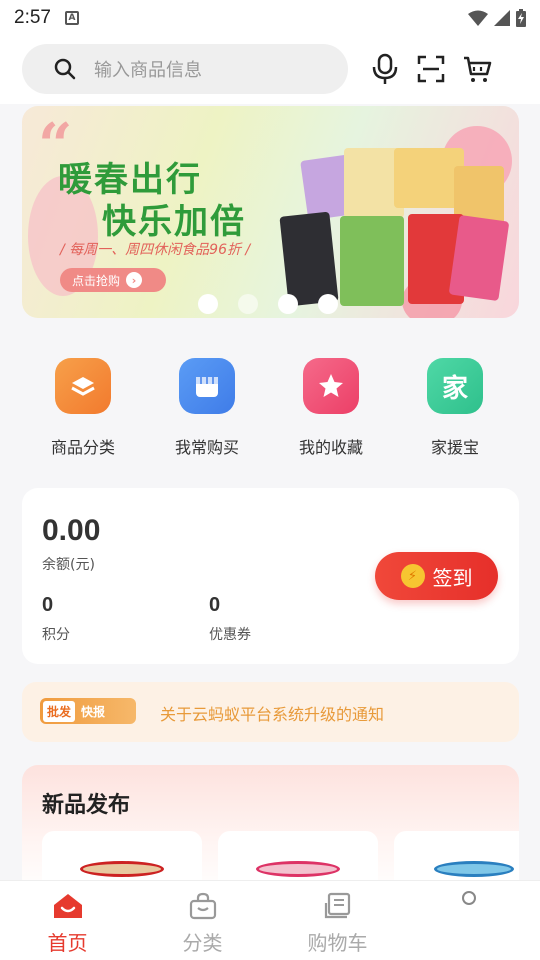 The height and width of the screenshot is (960, 540). I want to click on balance-value: 0.00, so click(71, 531).